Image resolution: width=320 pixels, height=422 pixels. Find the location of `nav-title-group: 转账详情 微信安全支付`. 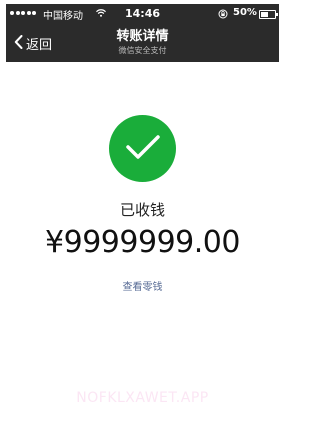

nav-title-group: 转账详情 微信安全支付 is located at coordinates (142, 43).